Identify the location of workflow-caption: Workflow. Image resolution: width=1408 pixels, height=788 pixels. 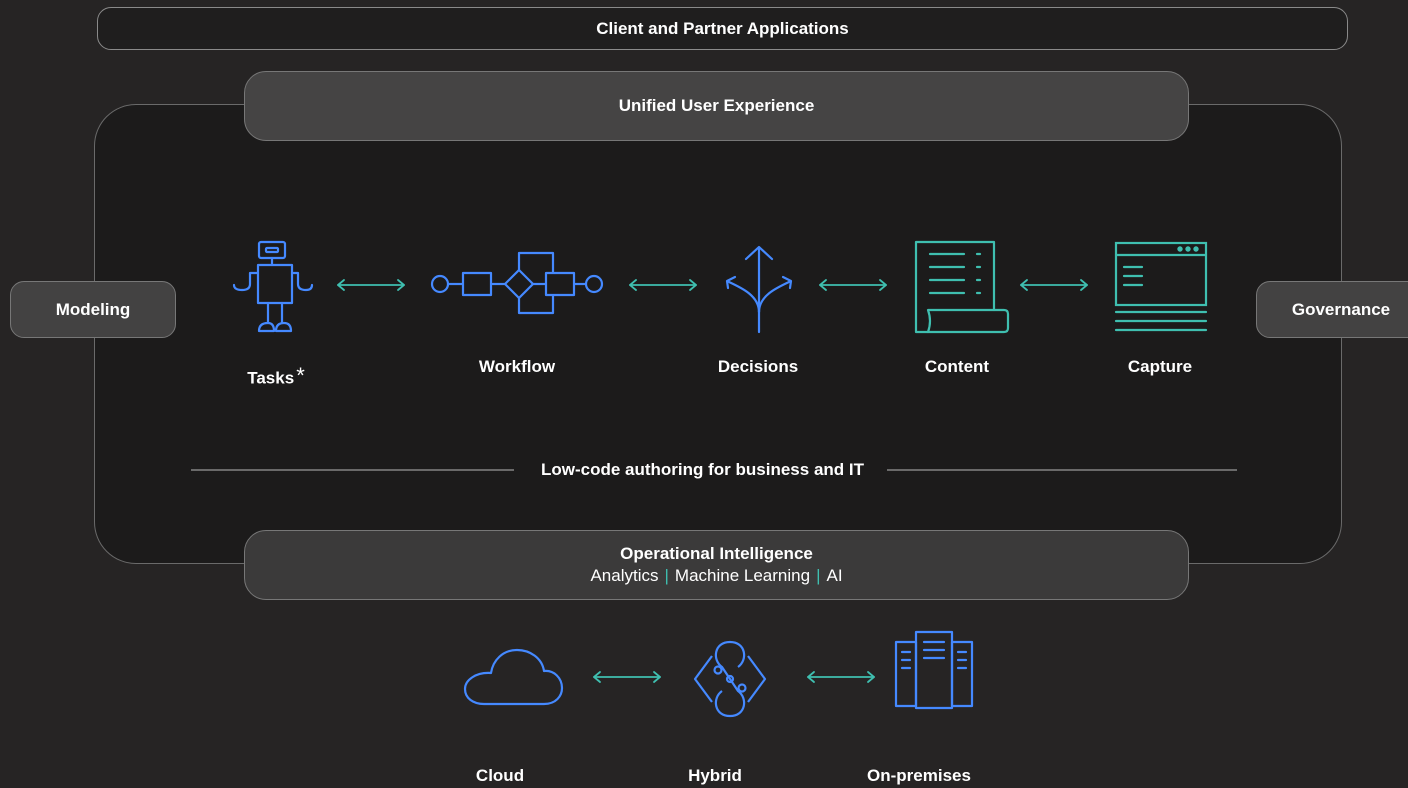
(517, 366).